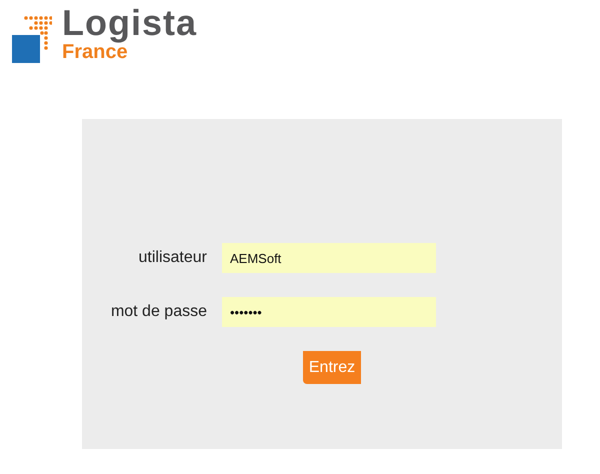  I want to click on logo-name: Logista, so click(130, 23).